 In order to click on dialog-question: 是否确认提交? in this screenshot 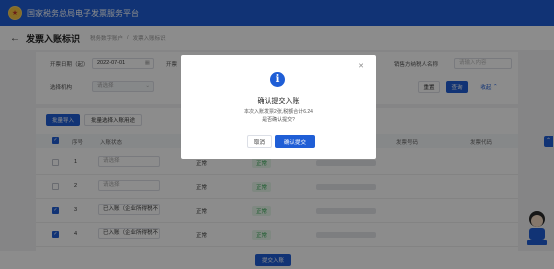, I will do `click(278, 120)`.